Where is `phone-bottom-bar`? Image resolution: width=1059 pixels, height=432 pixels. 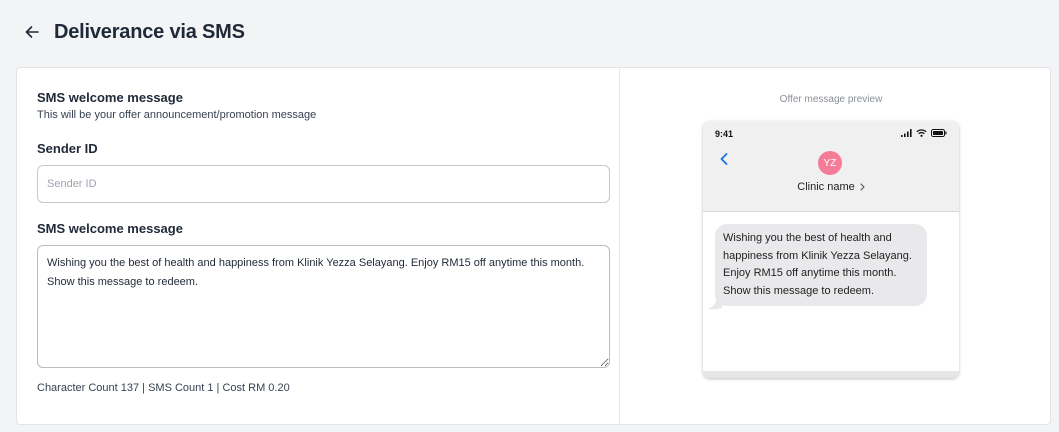 phone-bottom-bar is located at coordinates (831, 374).